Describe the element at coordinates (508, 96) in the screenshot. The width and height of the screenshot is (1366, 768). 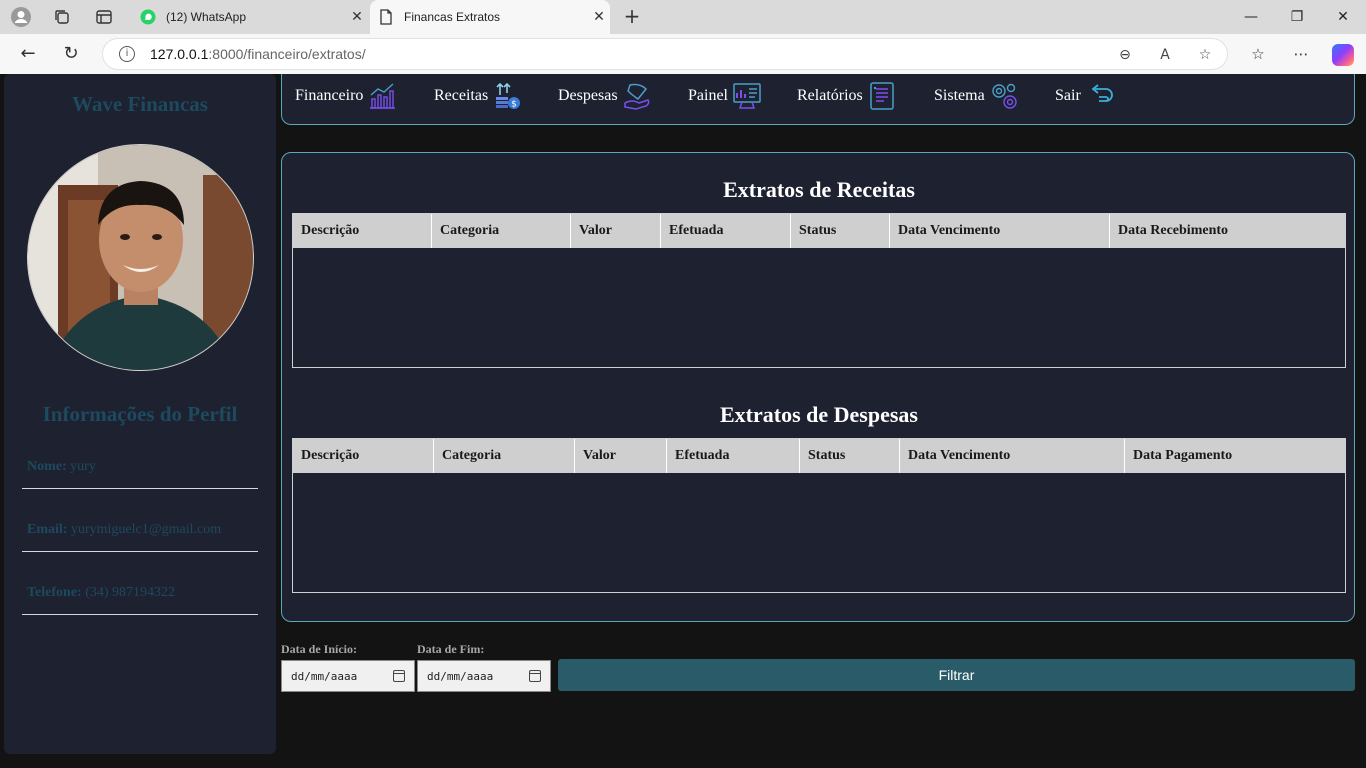
I see `income-icon: $` at that location.